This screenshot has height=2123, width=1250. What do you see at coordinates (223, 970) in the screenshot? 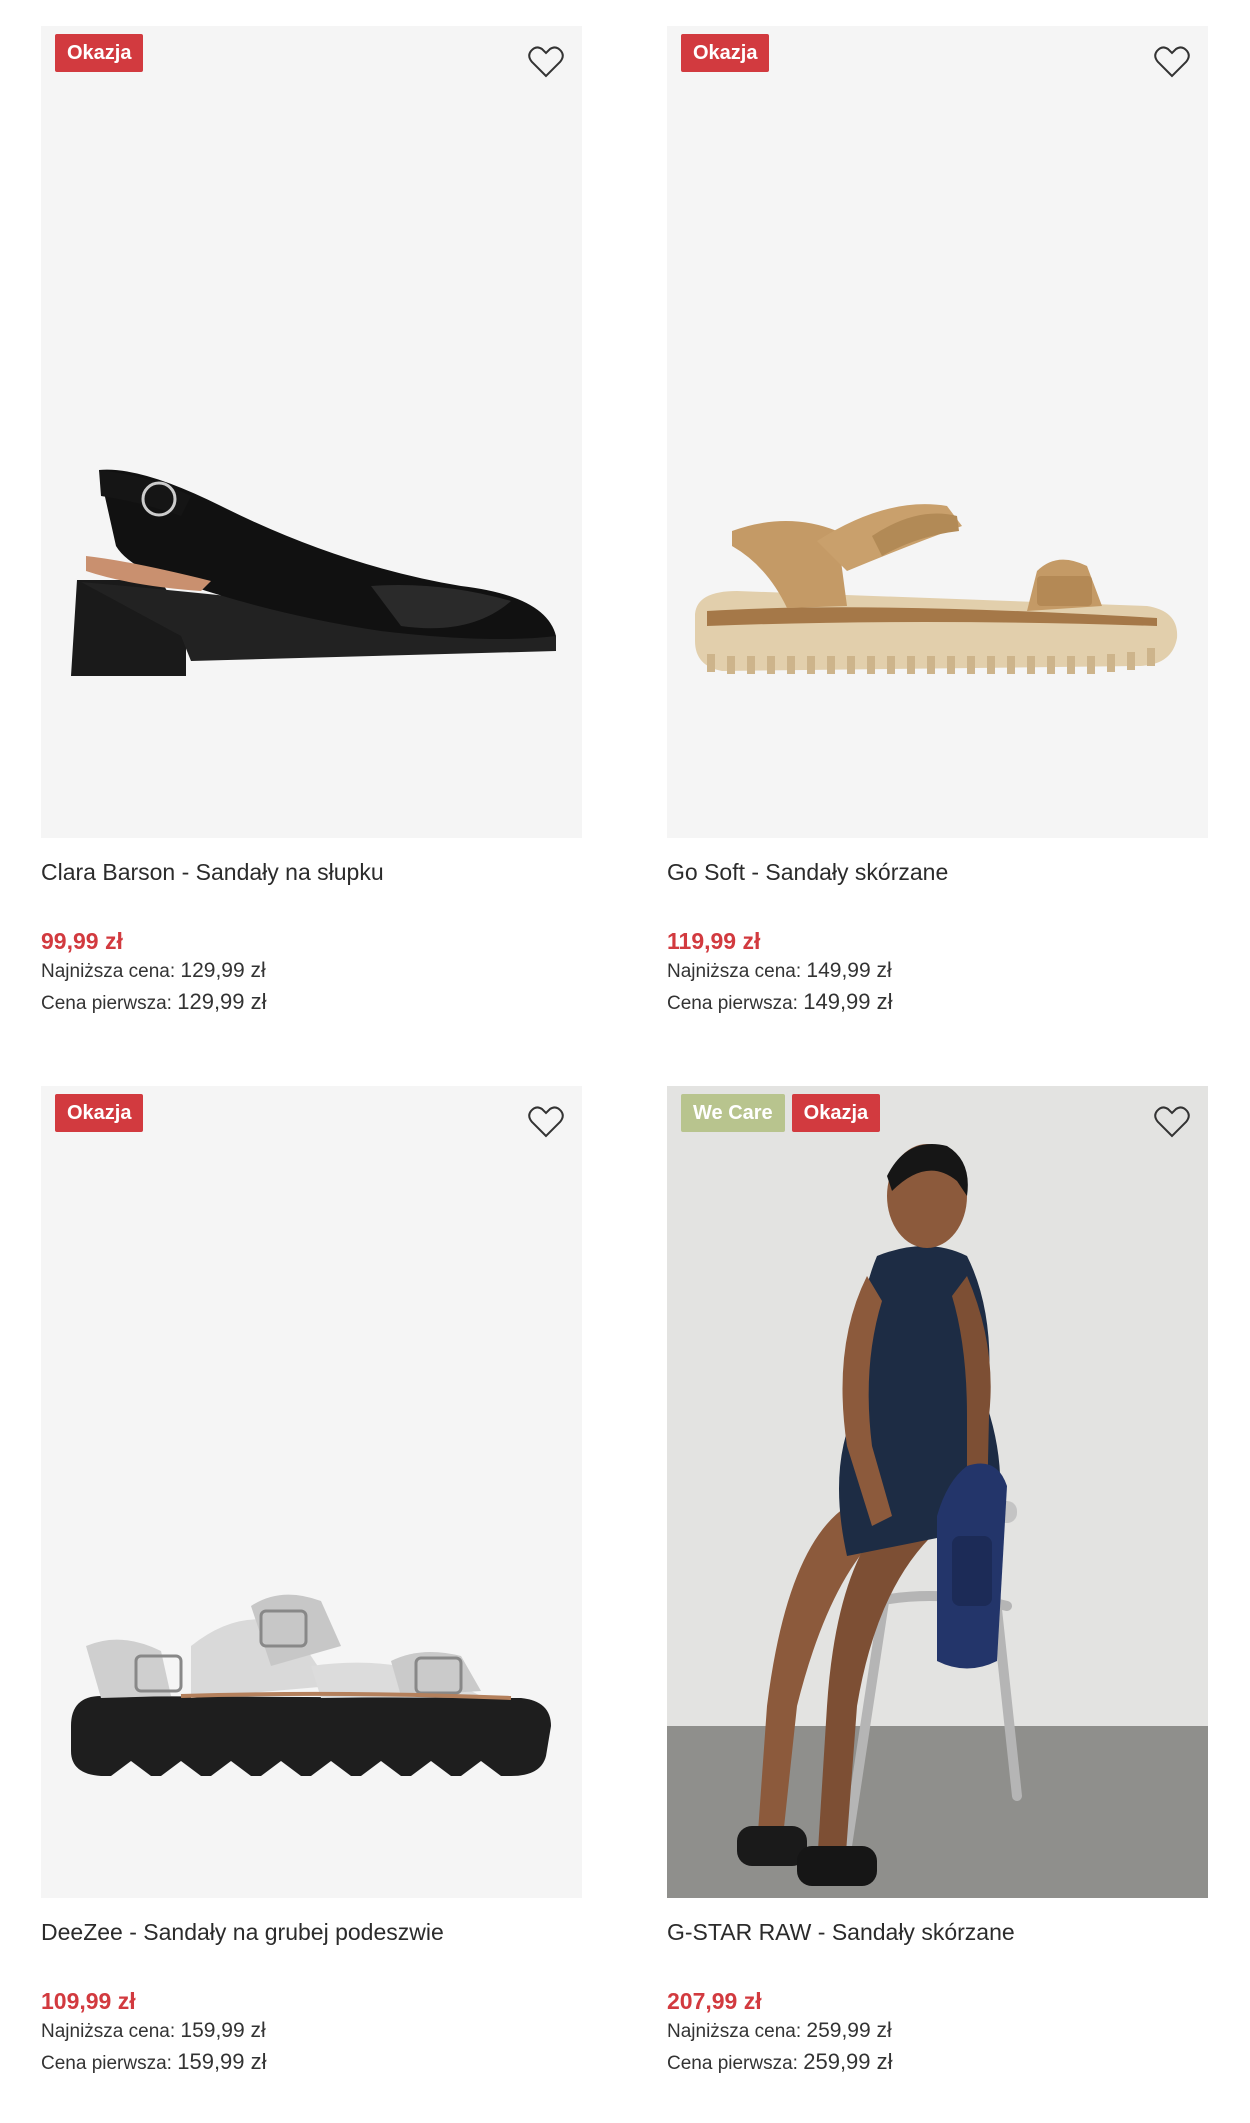
I see `lowest-price-value: 129,99 zł` at bounding box center [223, 970].